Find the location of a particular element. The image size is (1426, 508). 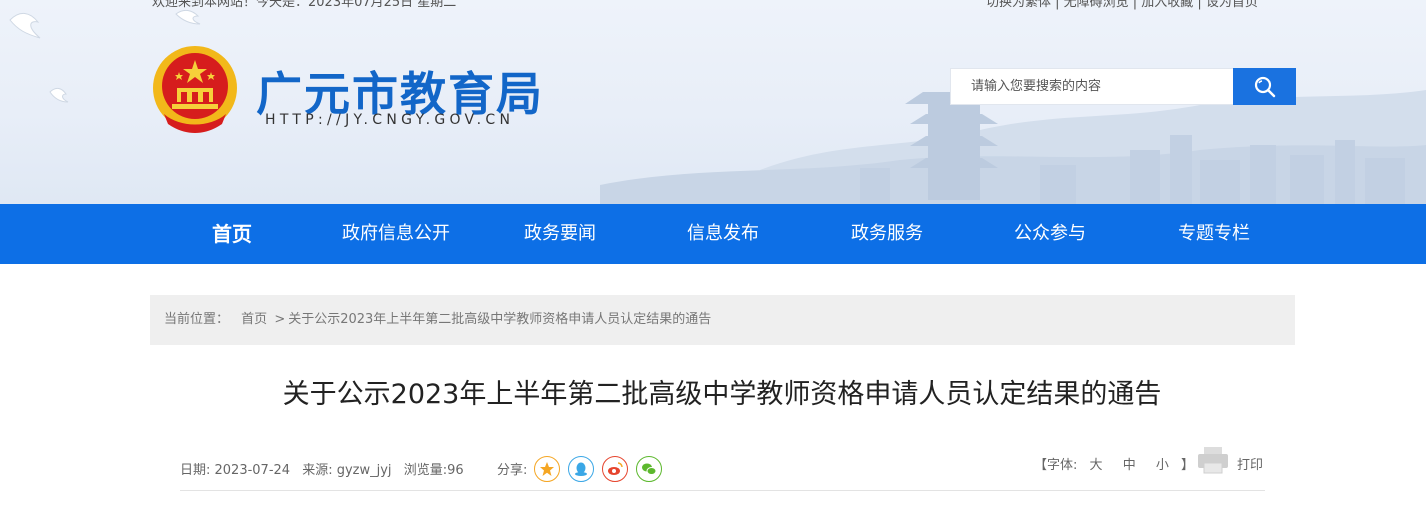

nav-item-gov-info: 政府信息公开 is located at coordinates (396, 234).